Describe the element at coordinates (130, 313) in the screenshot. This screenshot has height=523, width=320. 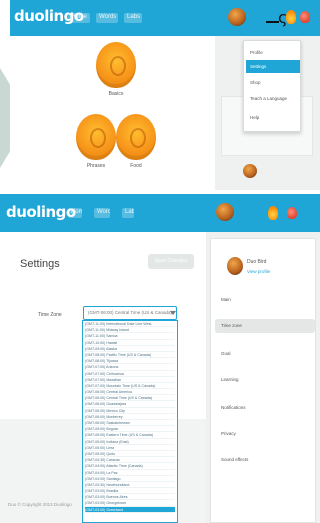
I see `timezone-select: (GMT-06:00) Central Time (US & Canada)` at that location.